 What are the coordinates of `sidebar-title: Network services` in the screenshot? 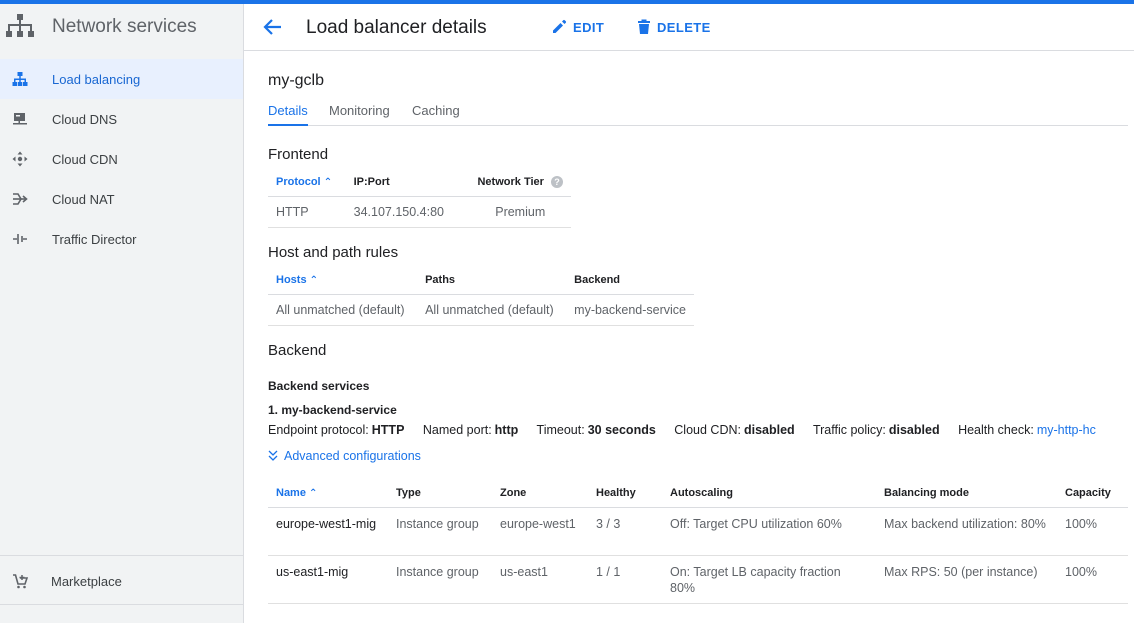 It's located at (124, 26).